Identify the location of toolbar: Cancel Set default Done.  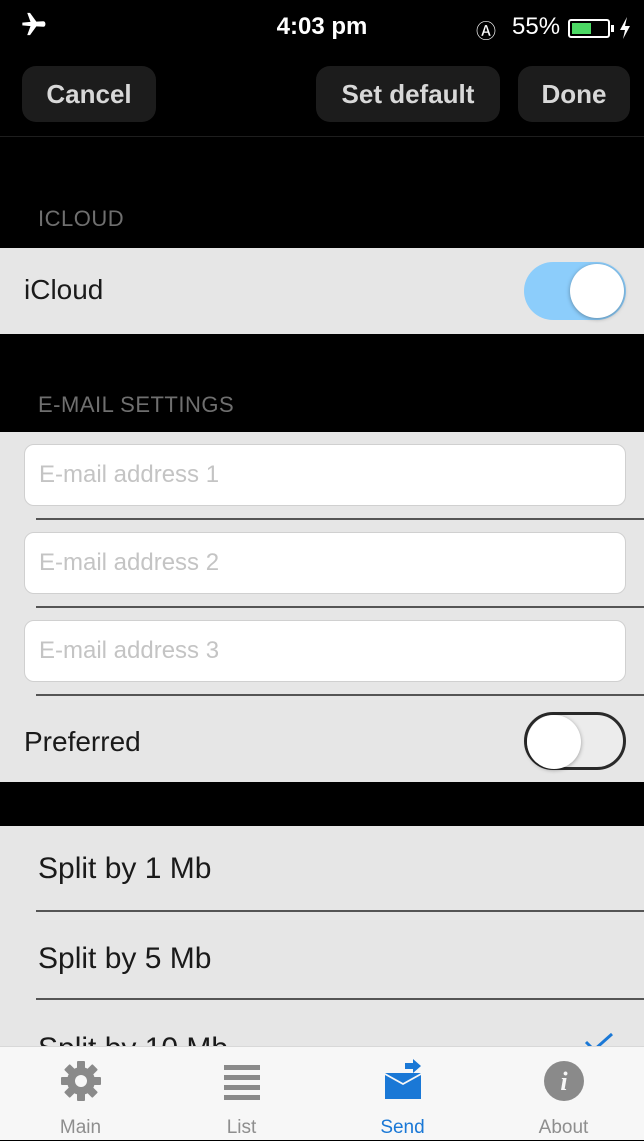
(322, 94).